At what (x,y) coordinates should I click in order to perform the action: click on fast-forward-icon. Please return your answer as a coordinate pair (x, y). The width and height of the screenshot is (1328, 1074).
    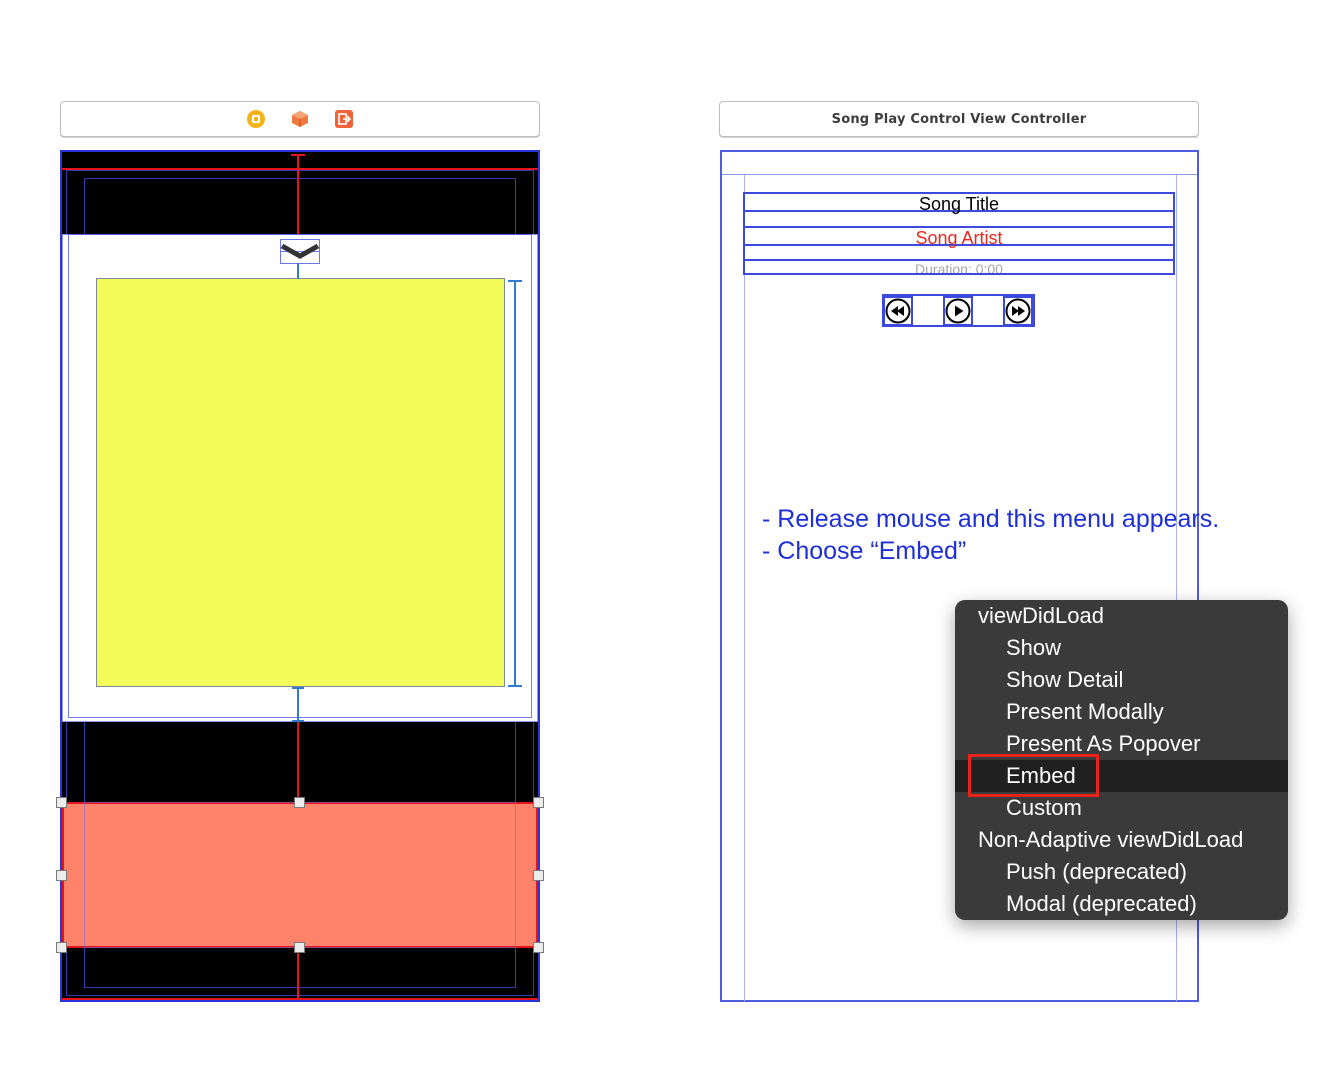
    Looking at the image, I should click on (1018, 311).